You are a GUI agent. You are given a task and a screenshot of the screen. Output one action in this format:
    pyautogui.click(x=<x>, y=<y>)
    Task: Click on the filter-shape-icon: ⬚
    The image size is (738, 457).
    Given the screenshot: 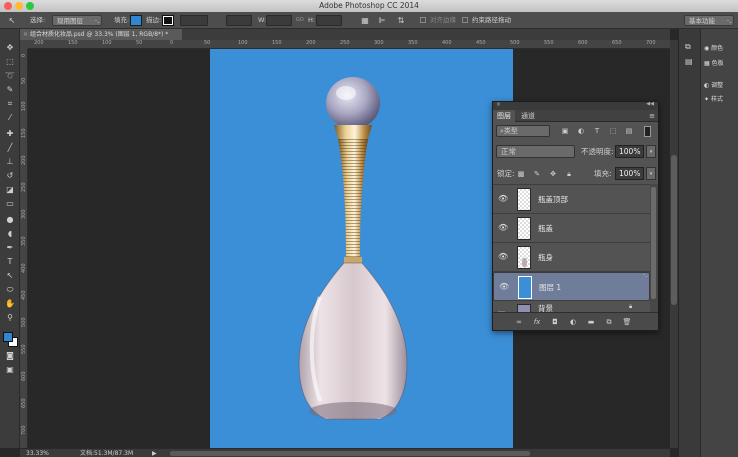 What is the action you would take?
    pyautogui.click(x=613, y=131)
    